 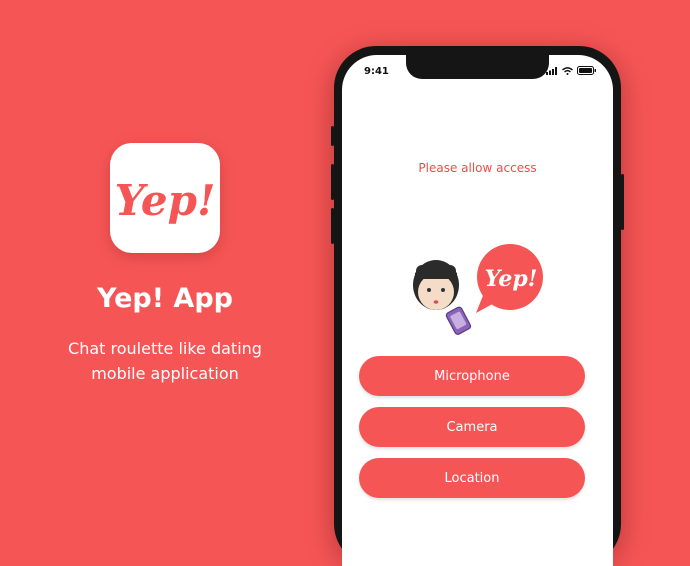 What do you see at coordinates (622, 202) in the screenshot?
I see `phone-power-button` at bounding box center [622, 202].